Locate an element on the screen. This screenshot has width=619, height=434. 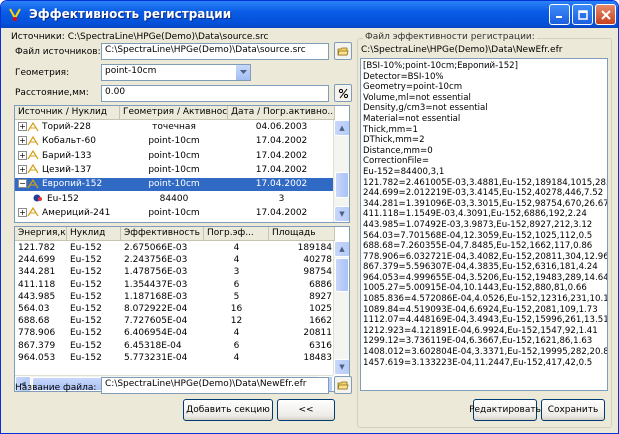
energy-row: 688.68 Eu-152 7.727605E-04 12 1662 is located at coordinates (175, 321).